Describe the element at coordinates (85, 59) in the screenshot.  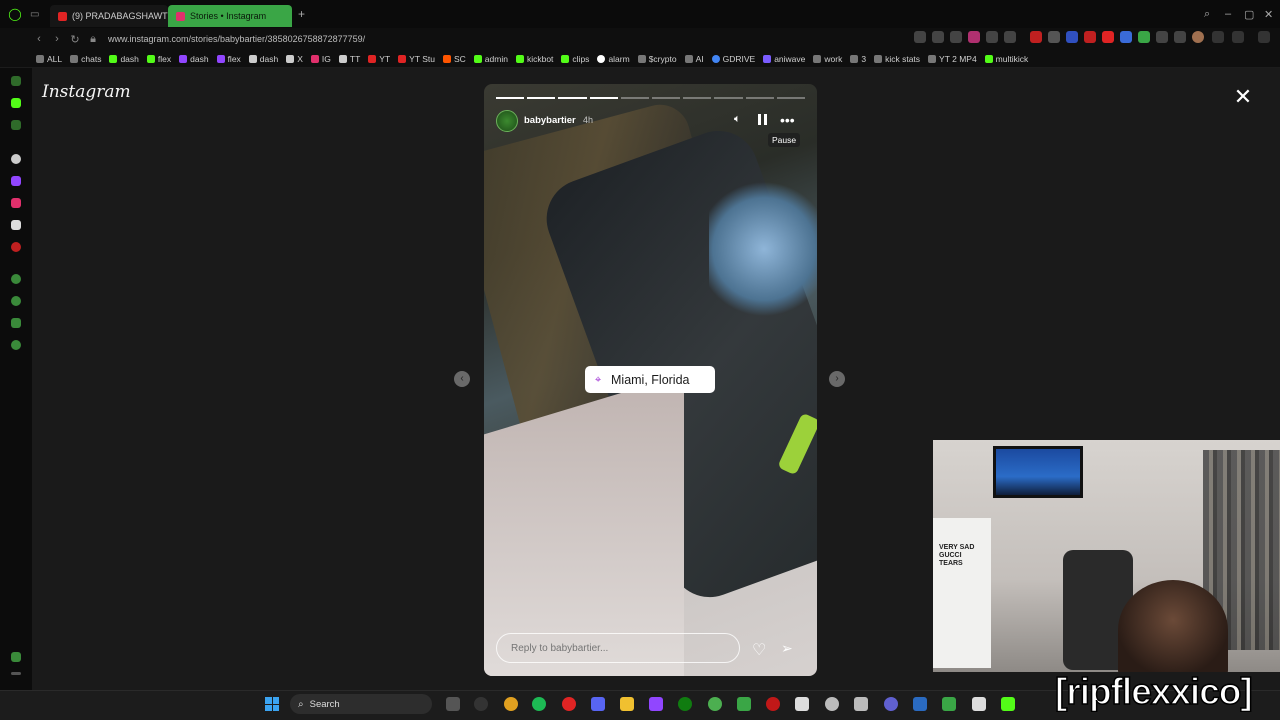
I see `bookmark-item: chats` at that location.